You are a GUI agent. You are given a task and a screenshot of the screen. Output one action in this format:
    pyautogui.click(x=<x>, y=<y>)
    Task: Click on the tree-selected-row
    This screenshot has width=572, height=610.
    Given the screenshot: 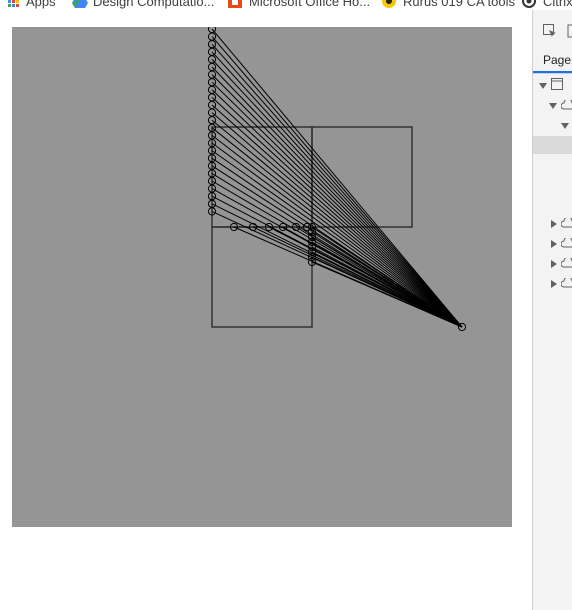 What is the action you would take?
    pyautogui.click(x=552, y=145)
    